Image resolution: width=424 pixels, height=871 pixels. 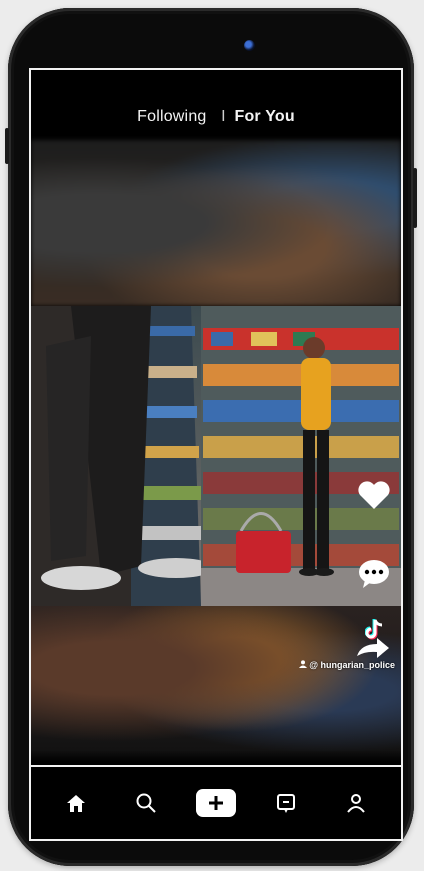 I want to click on create-button, so click(x=216, y=803).